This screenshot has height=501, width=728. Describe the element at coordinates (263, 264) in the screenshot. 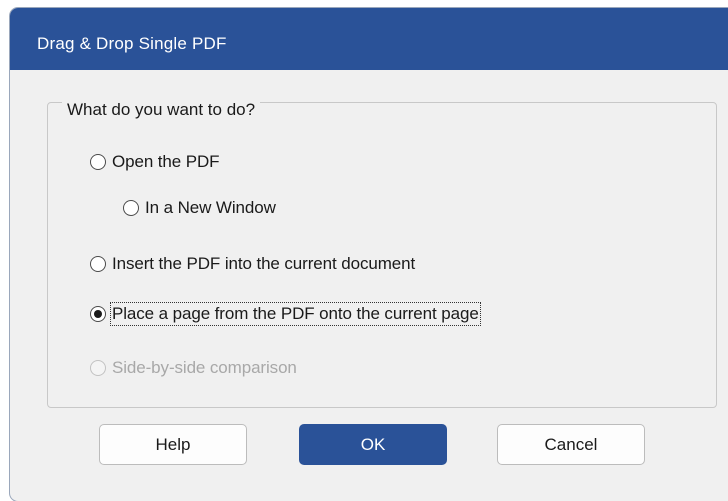

I see `radio-insert-pdf-label: Insert the PDF into the current document` at that location.